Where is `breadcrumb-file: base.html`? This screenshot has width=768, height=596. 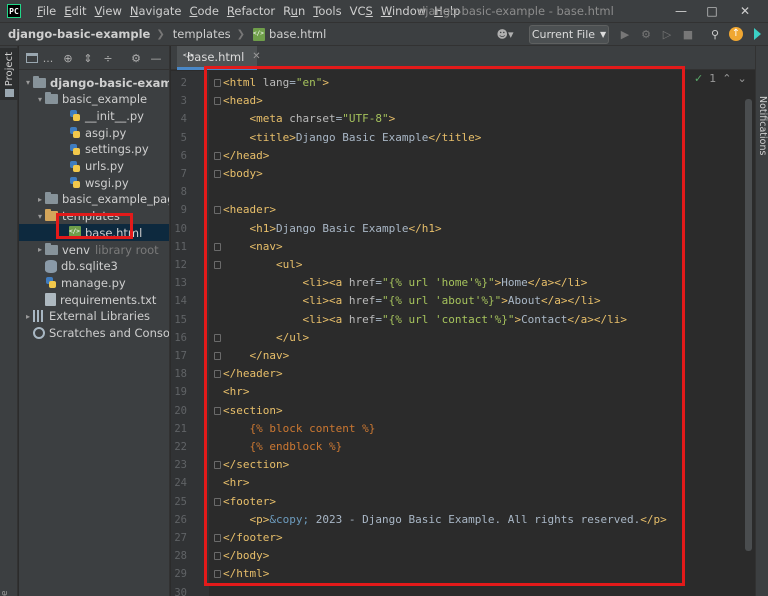
breadcrumb-file: base.html is located at coordinates (285, 34).